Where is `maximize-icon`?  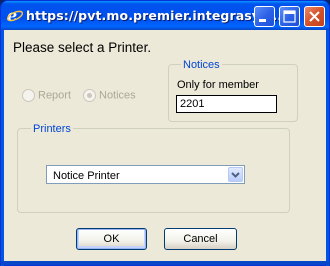
maximize-icon is located at coordinates (289, 16).